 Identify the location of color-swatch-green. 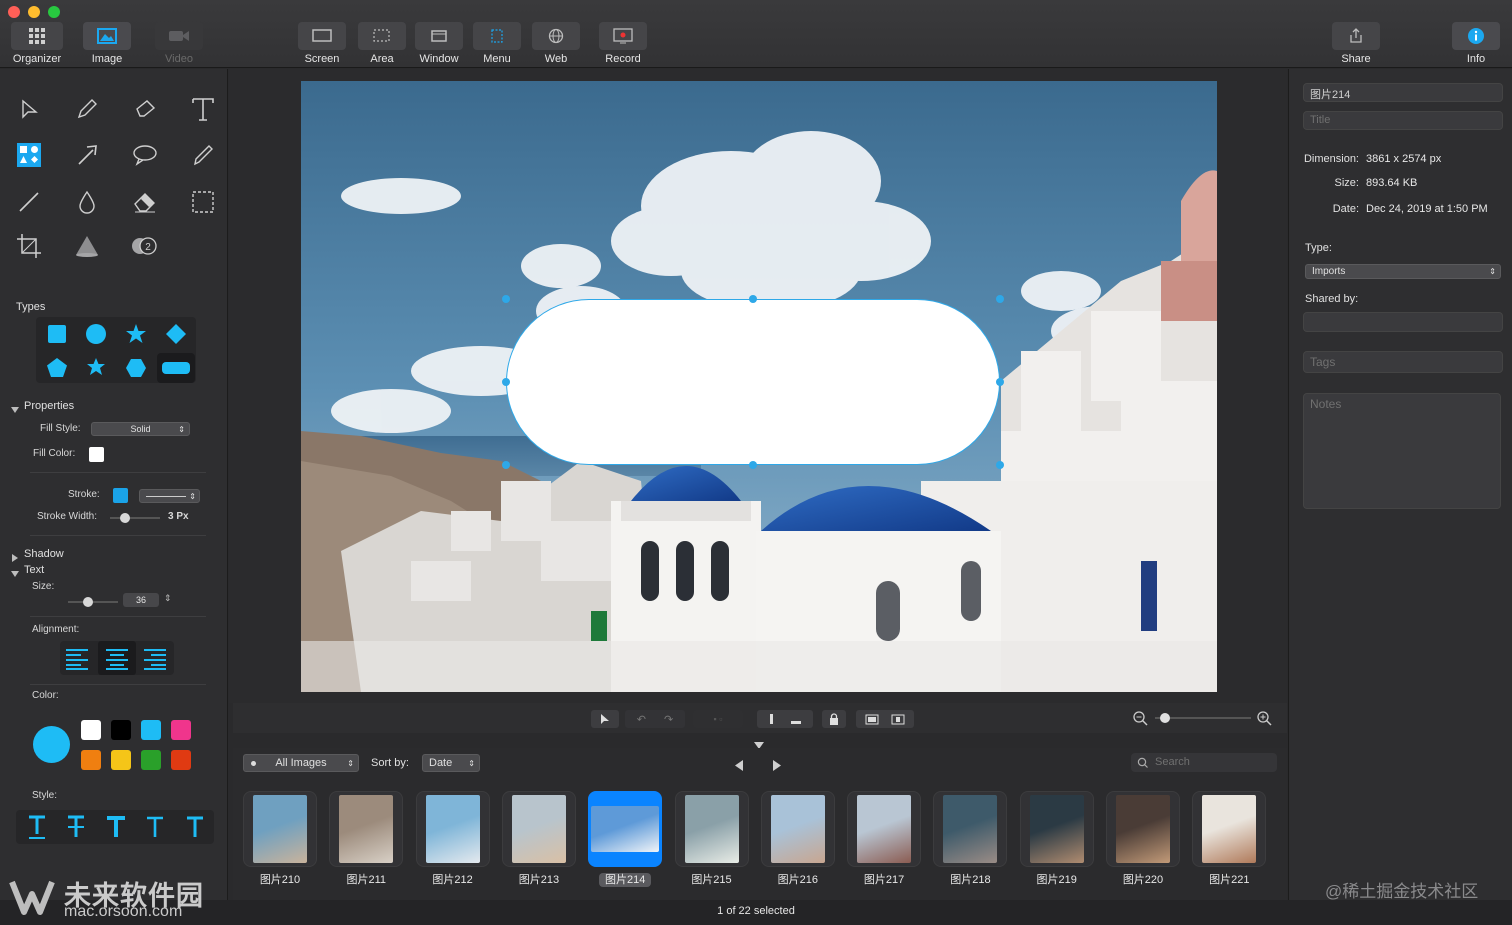
(151, 760).